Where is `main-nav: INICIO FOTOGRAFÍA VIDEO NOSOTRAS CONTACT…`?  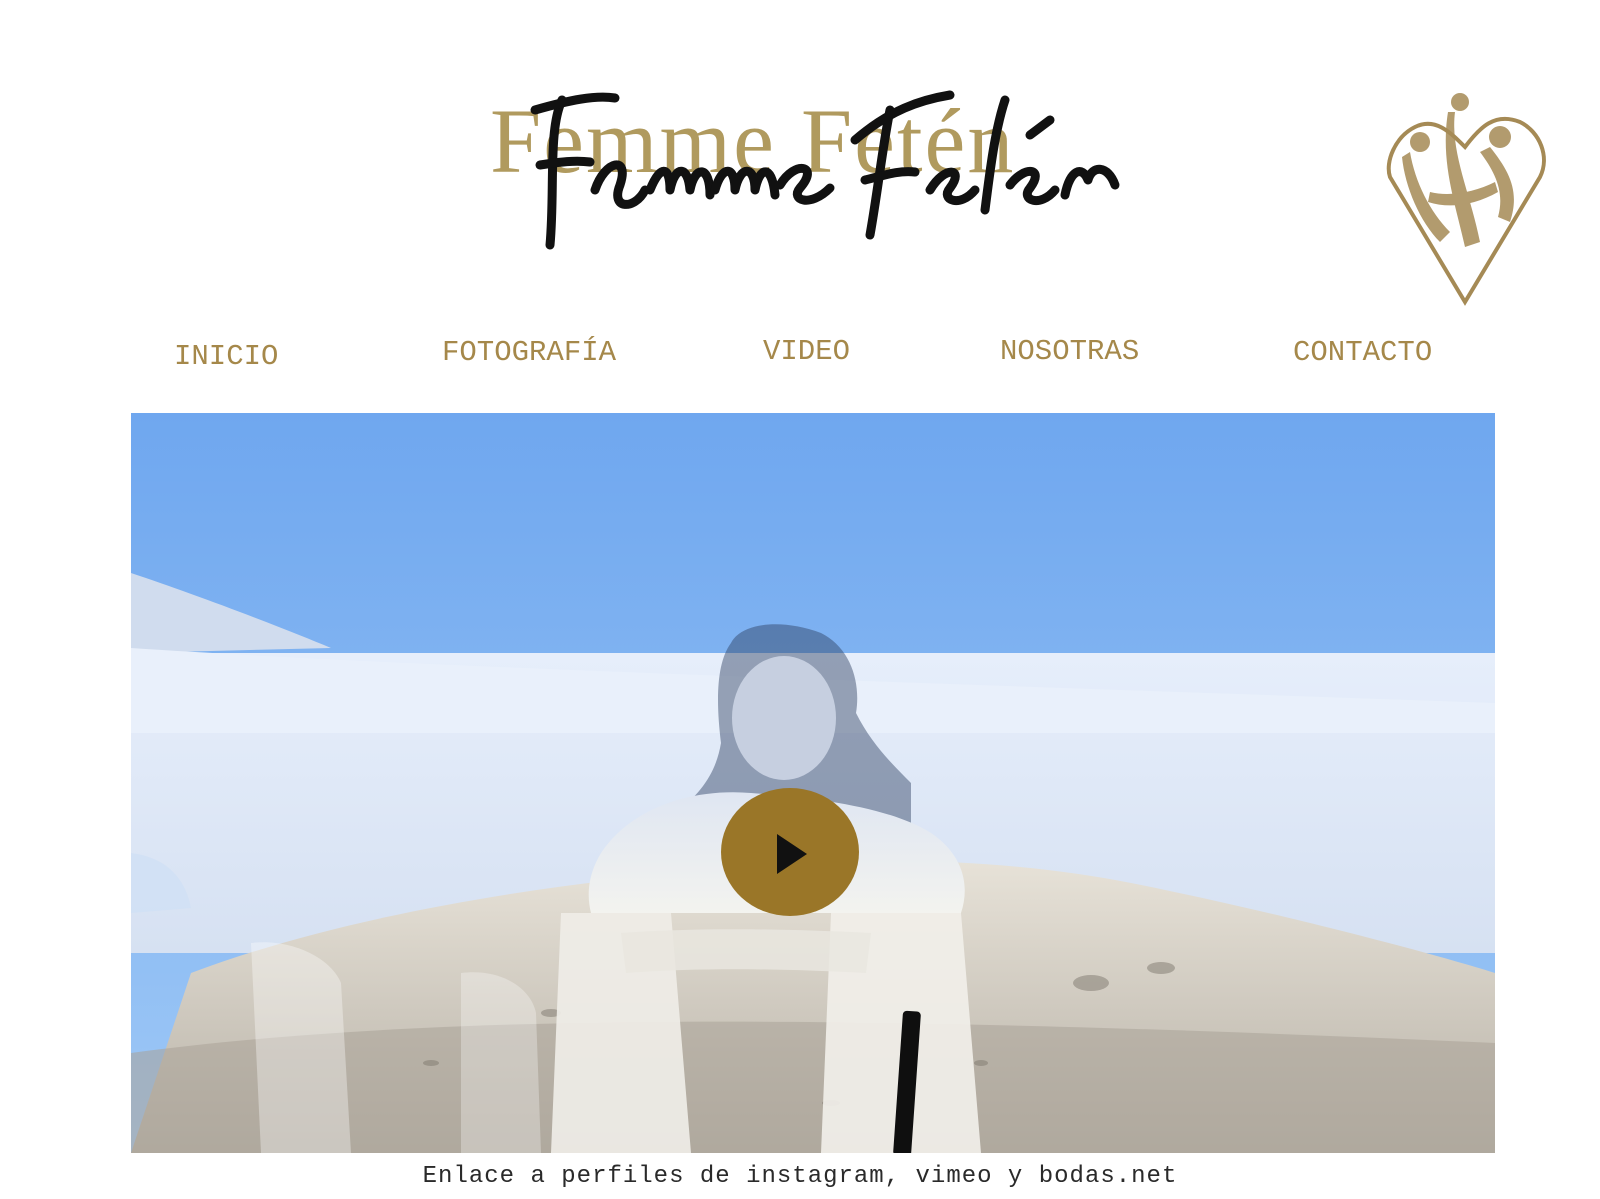 main-nav: INICIO FOTOGRAFÍA VIDEO NOSOTRAS CONTACT… is located at coordinates (815, 360).